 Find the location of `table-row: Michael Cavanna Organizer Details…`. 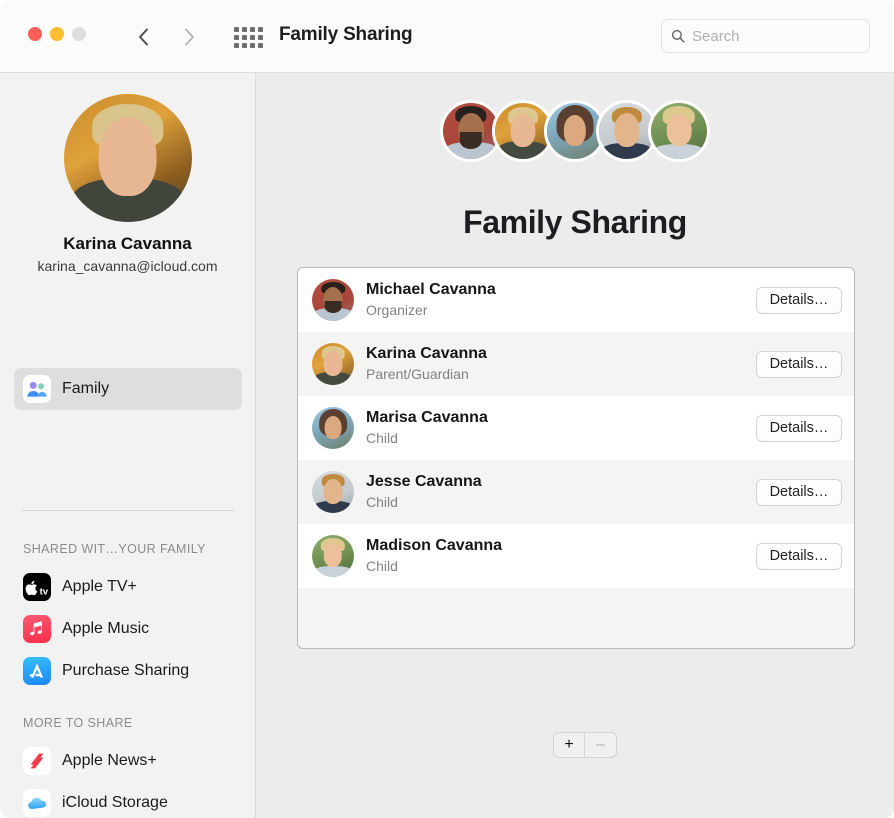

table-row: Michael Cavanna Organizer Details… is located at coordinates (576, 300).